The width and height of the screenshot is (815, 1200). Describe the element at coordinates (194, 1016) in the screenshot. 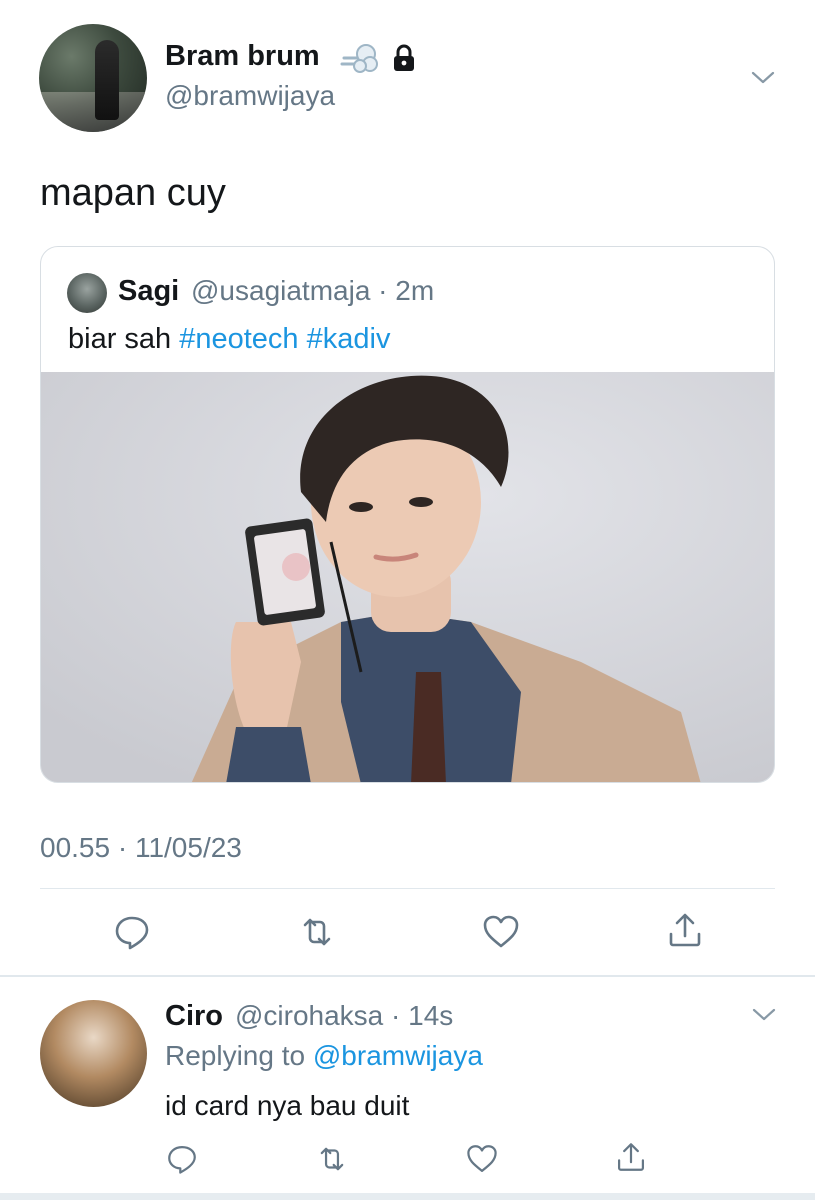

I see `reply-author-name: Ciro` at that location.